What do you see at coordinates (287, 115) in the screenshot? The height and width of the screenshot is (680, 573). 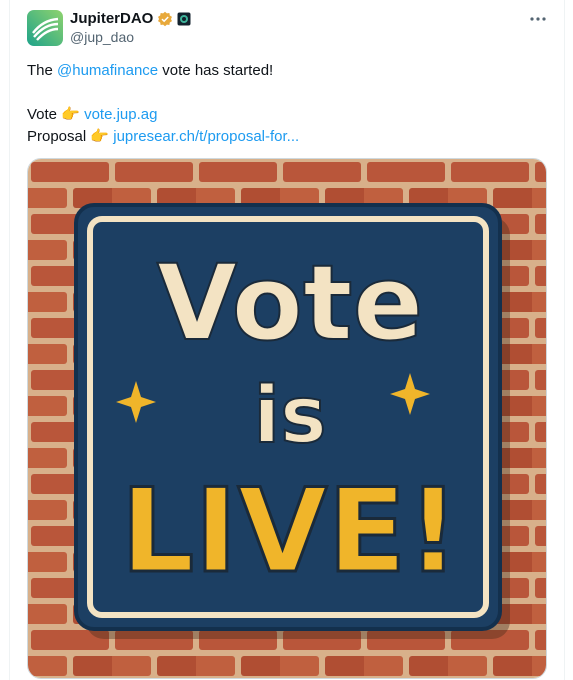 I see `tweet-line-vote: Vote 👉 vote.jup.ag` at bounding box center [287, 115].